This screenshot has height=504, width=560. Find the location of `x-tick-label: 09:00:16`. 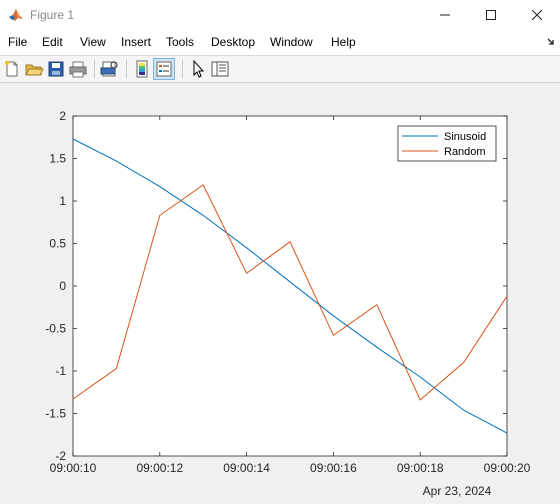

x-tick-label: 09:00:16 is located at coordinates (333, 468).